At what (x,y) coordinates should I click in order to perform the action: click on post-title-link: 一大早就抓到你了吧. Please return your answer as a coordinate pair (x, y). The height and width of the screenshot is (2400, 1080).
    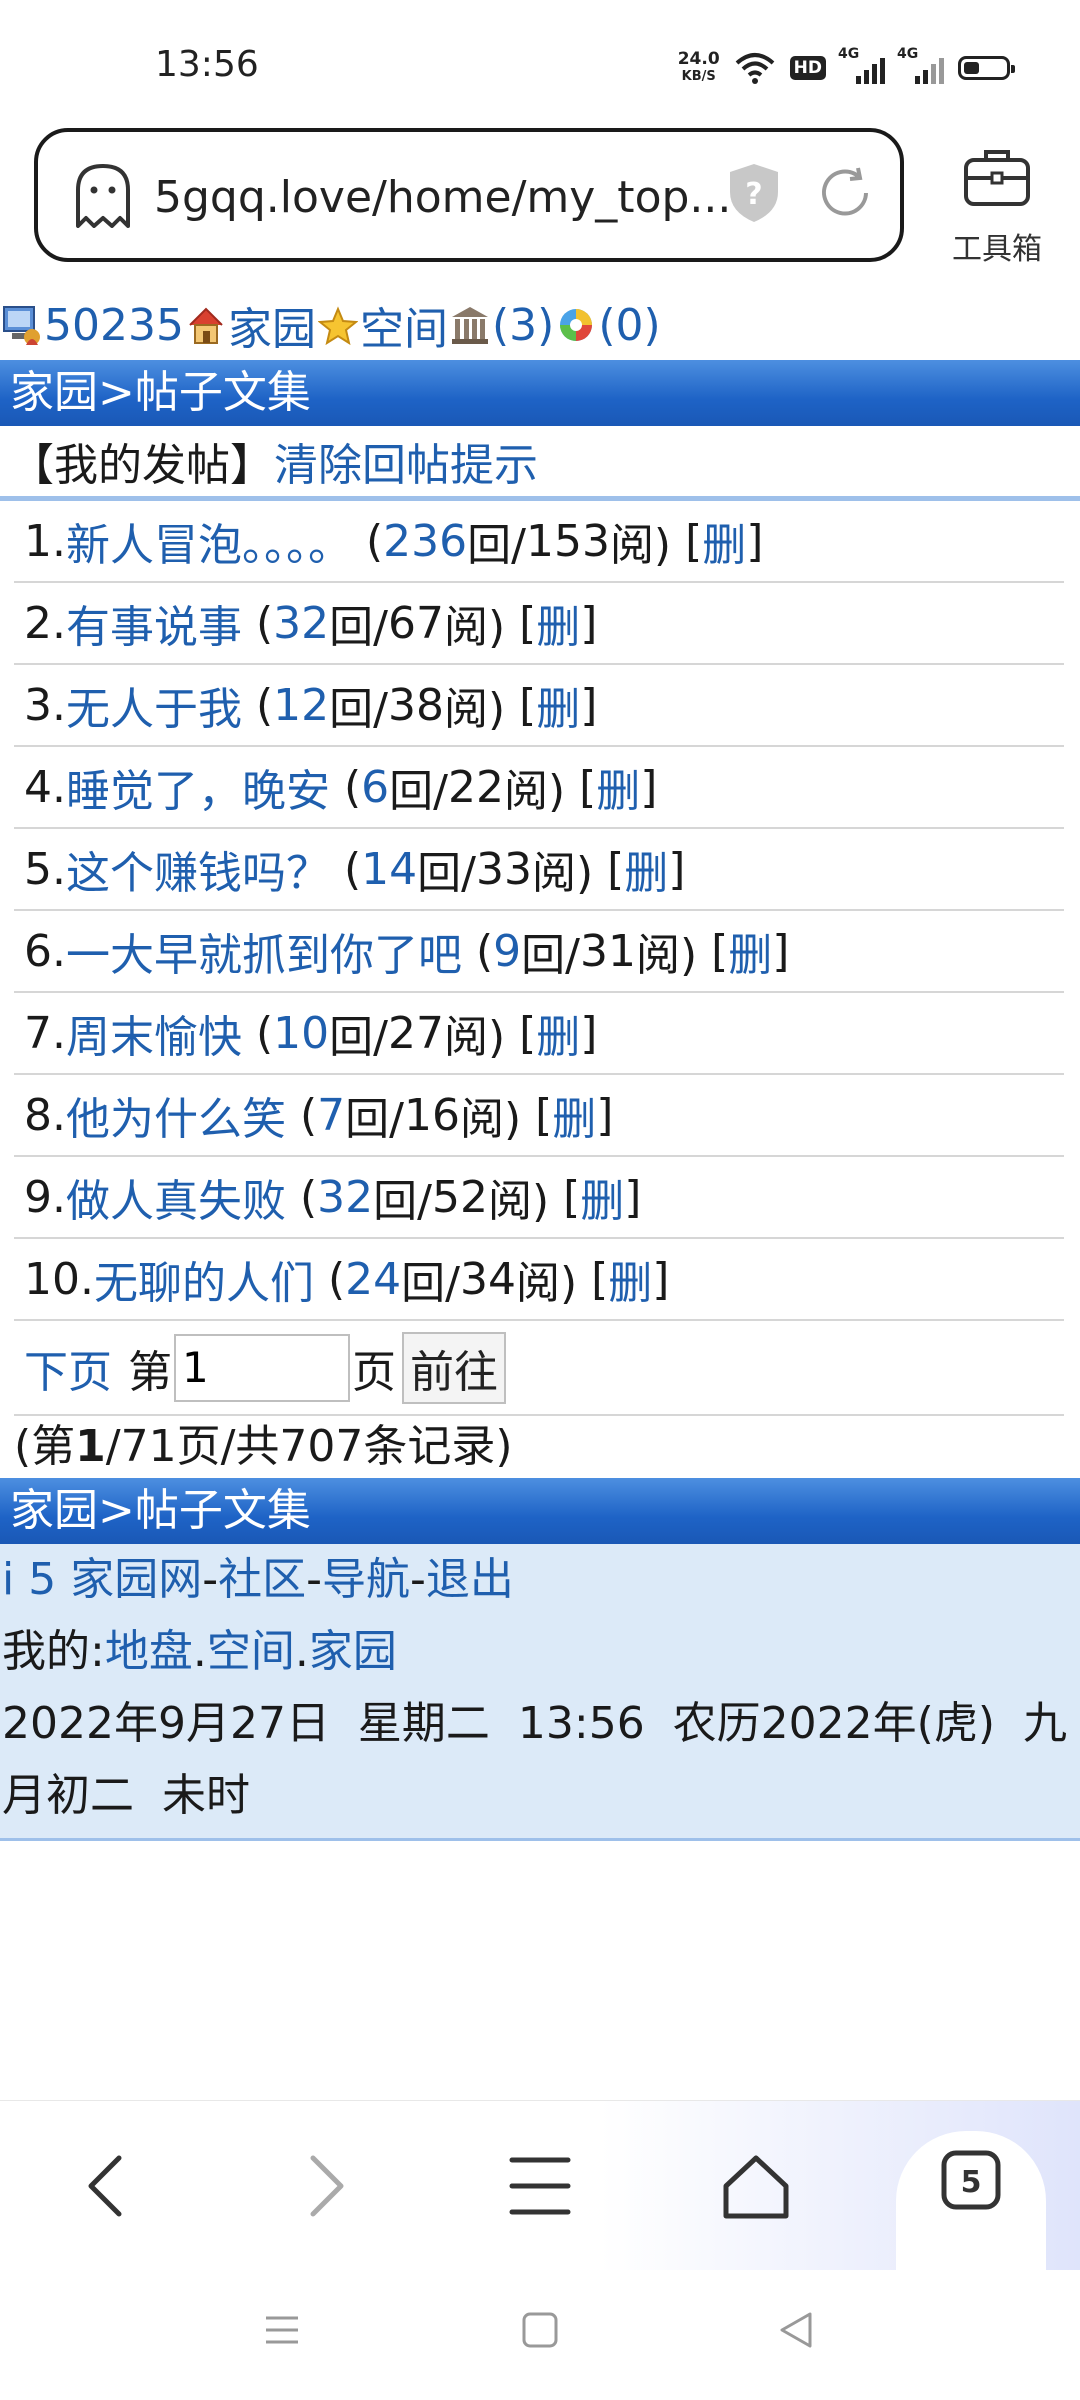
    Looking at the image, I should click on (264, 951).